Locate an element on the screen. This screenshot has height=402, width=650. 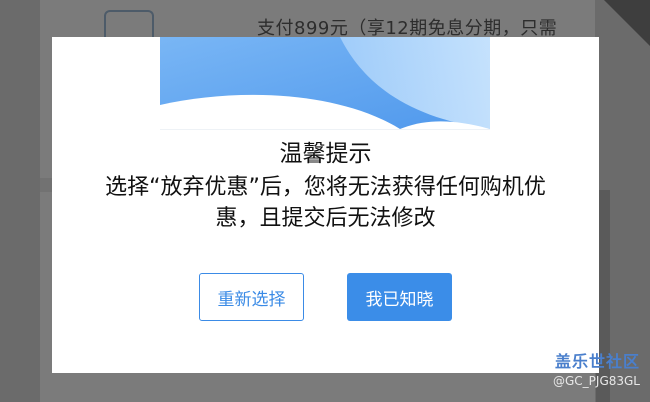
acknowledge-button: 我已知晓 is located at coordinates (399, 297).